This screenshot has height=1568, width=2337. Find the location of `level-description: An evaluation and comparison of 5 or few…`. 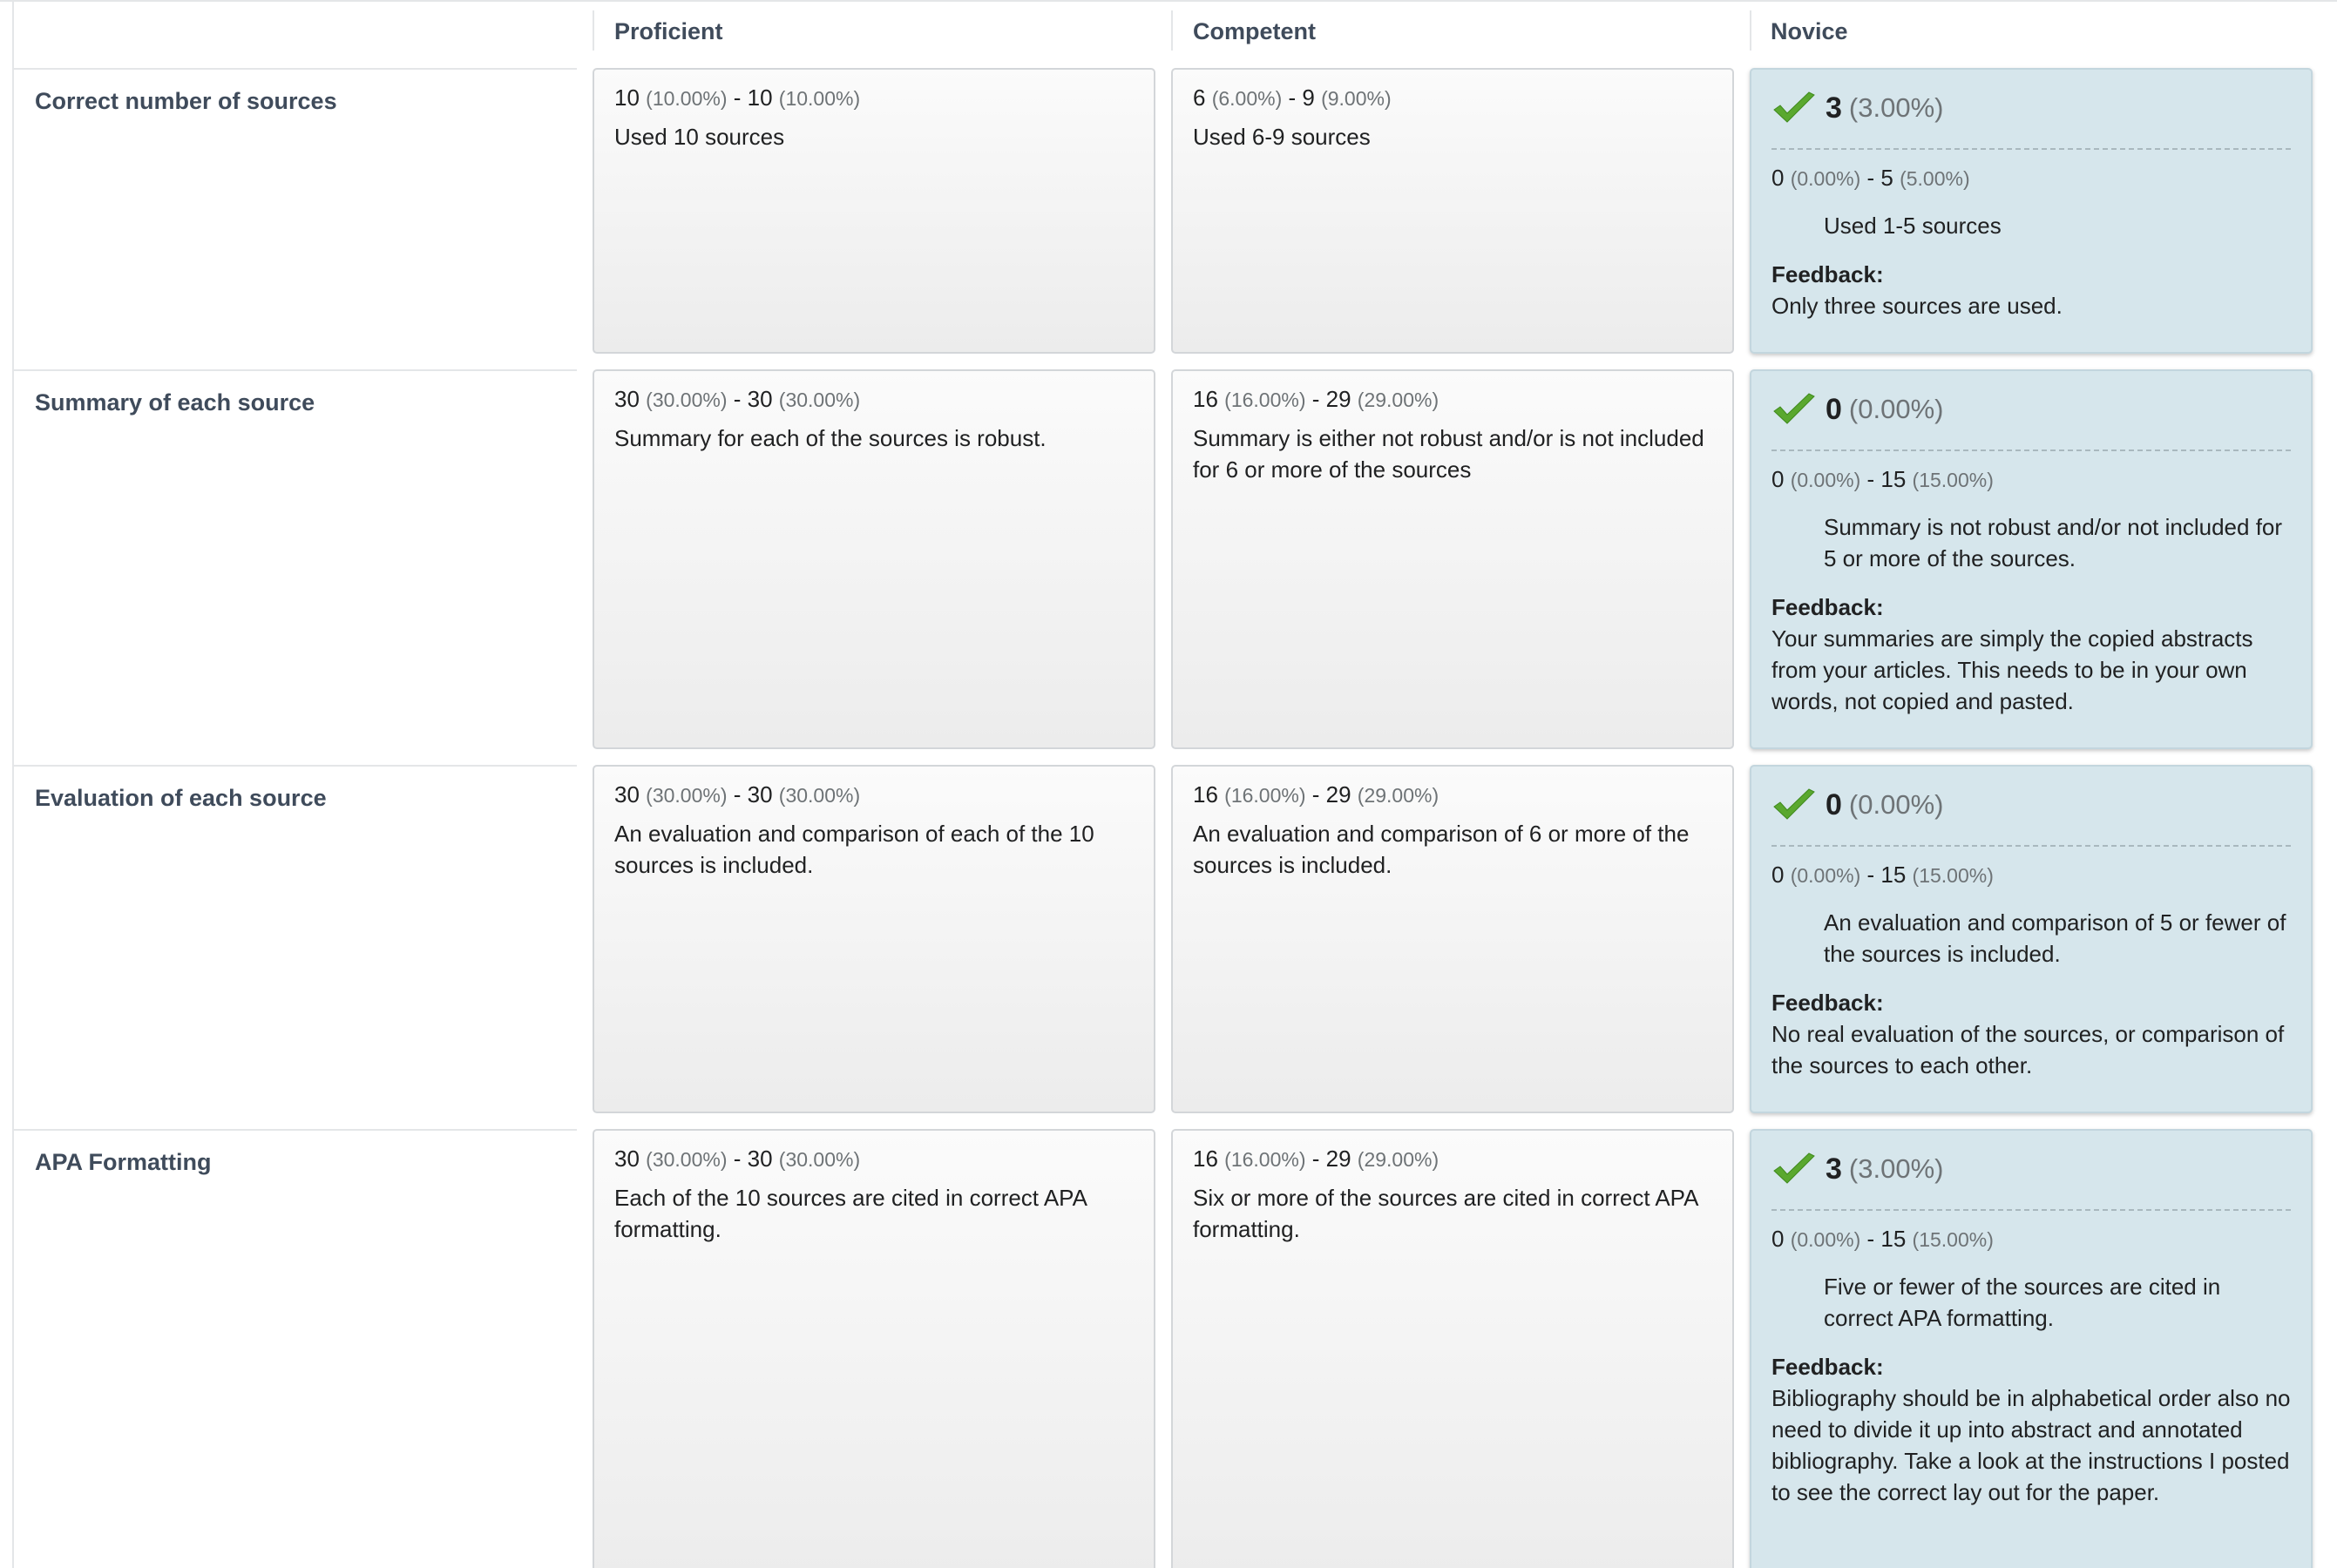

level-description: An evaluation and comparison of 5 or few… is located at coordinates (2055, 938).